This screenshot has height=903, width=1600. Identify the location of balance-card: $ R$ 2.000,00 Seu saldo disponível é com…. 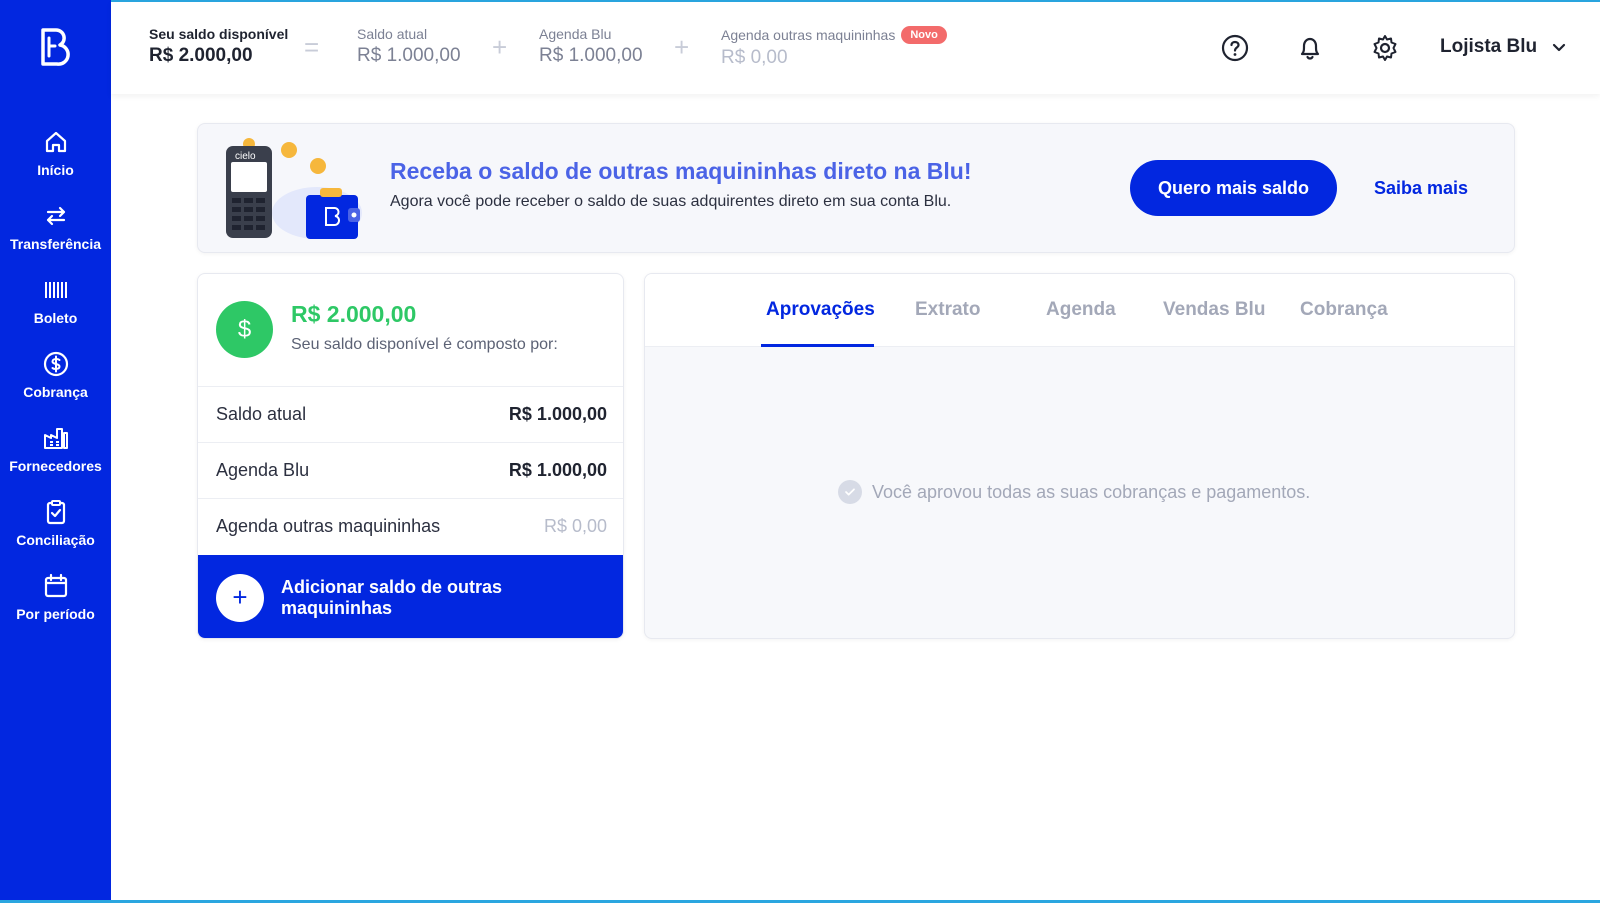
(410, 456).